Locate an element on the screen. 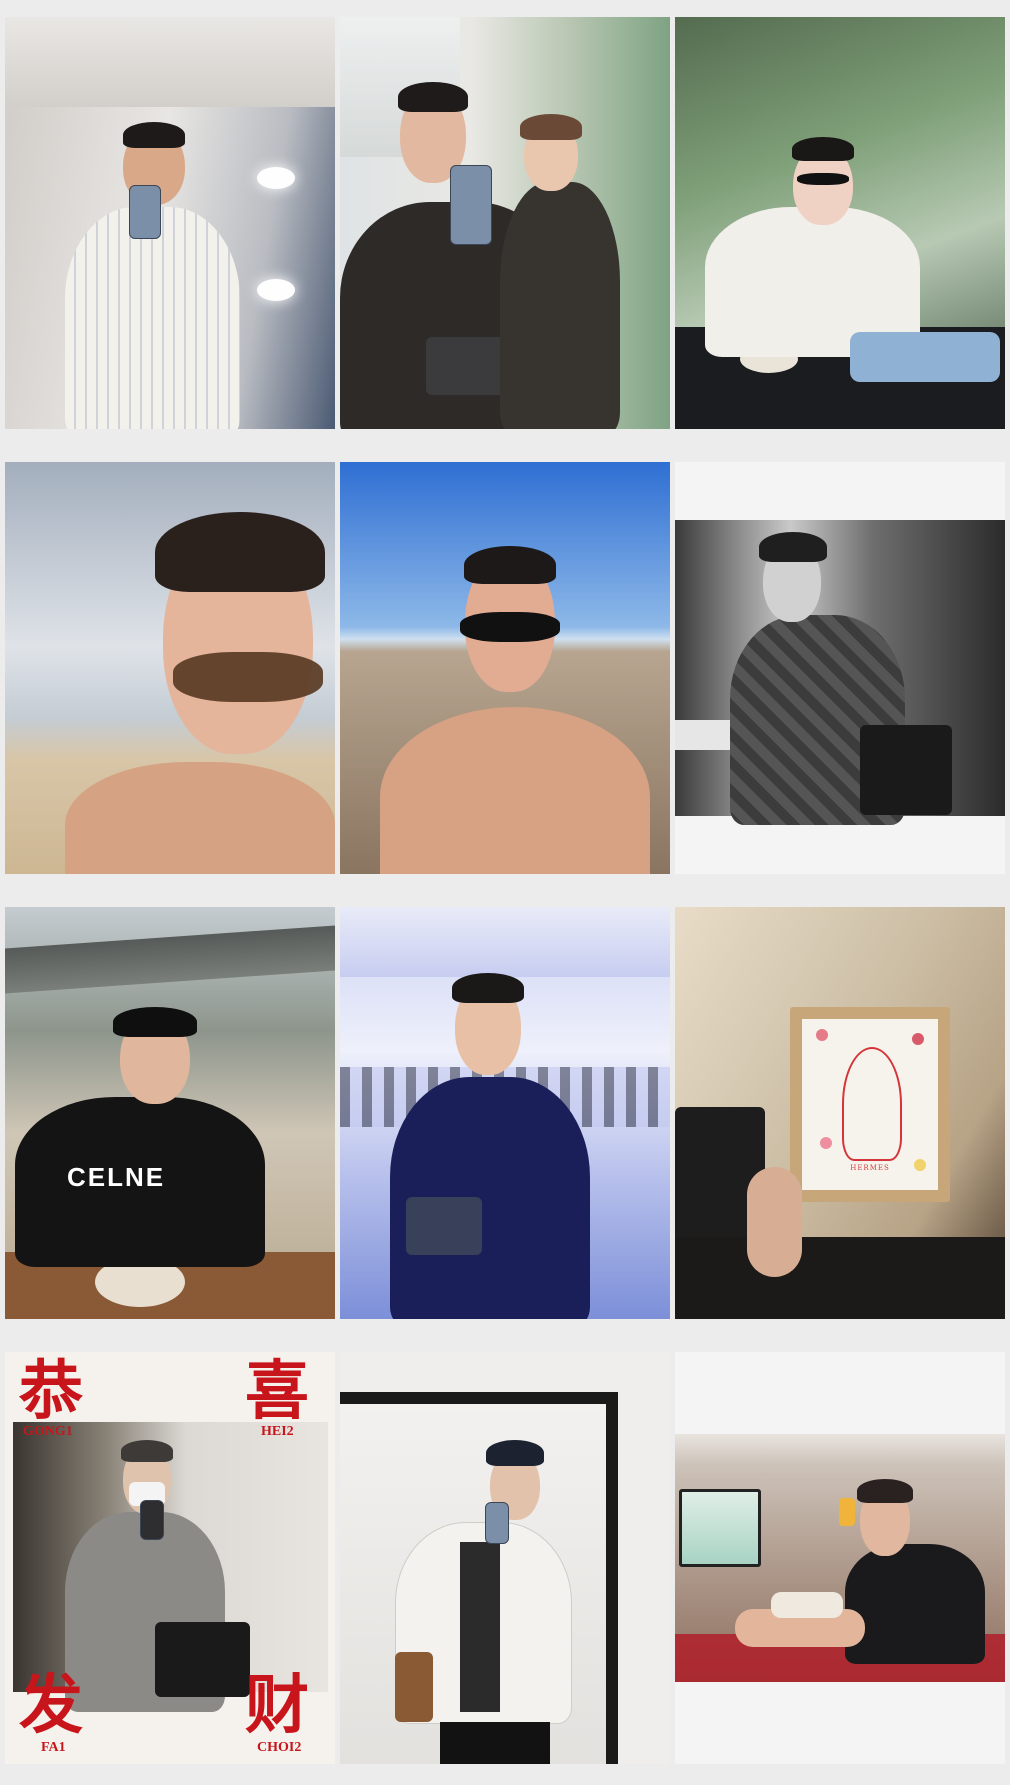 This screenshot has width=1010, height=1785. greeting-char-bottom-right: 财 is located at coordinates (277, 1705).